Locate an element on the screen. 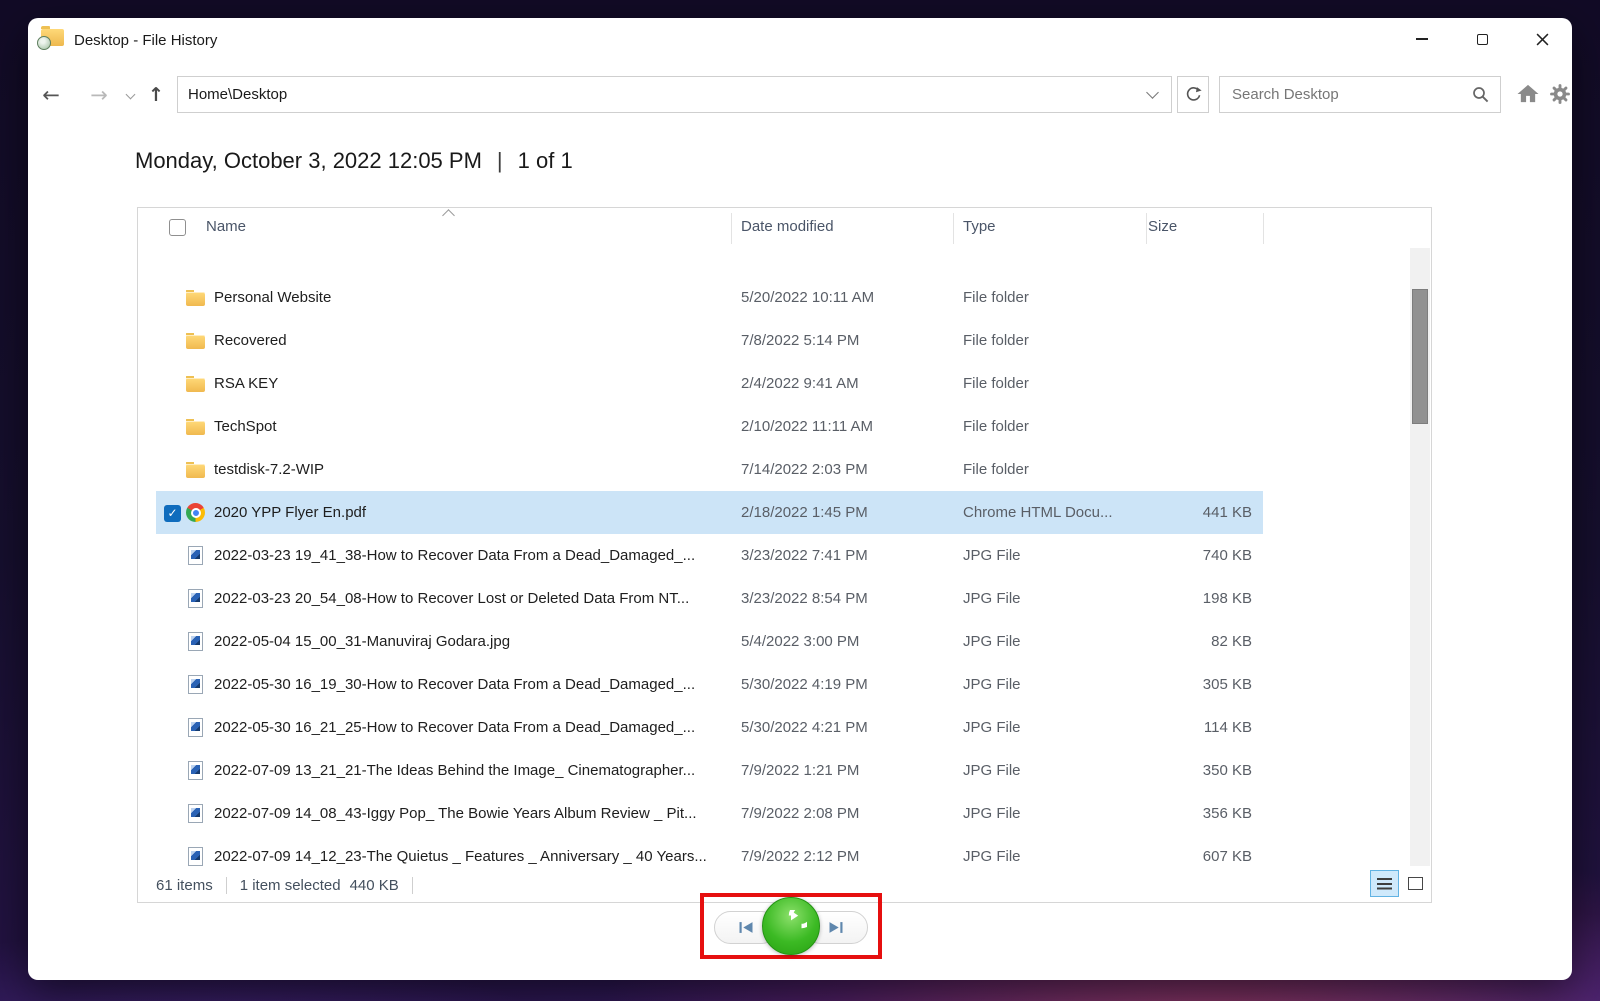  refresh-button is located at coordinates (1193, 94).